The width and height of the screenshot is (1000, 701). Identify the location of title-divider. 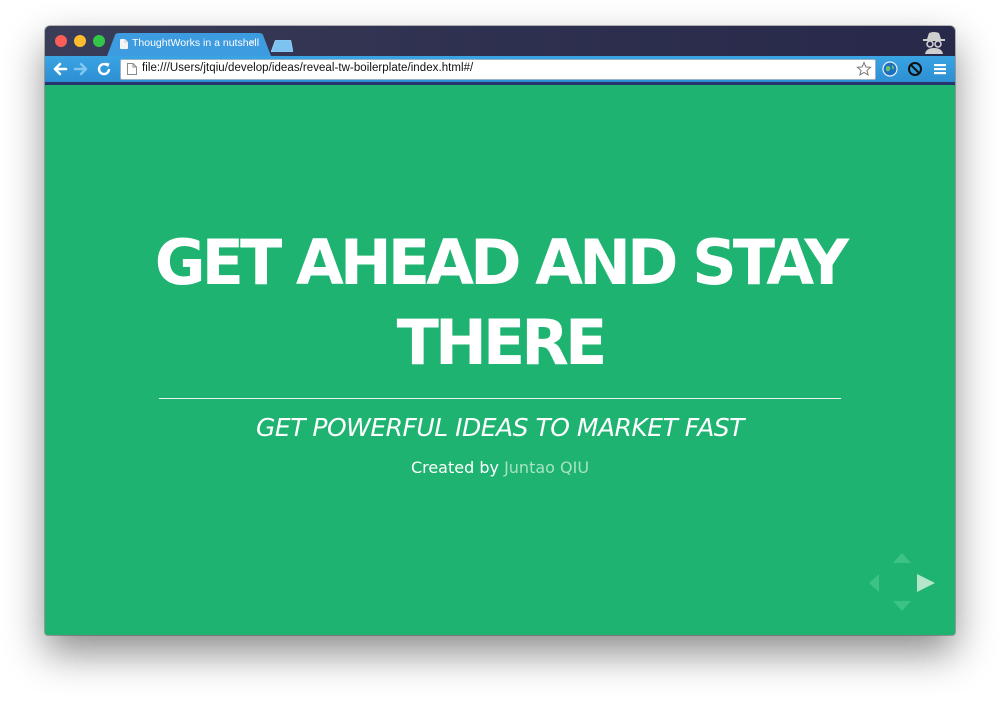
(500, 398).